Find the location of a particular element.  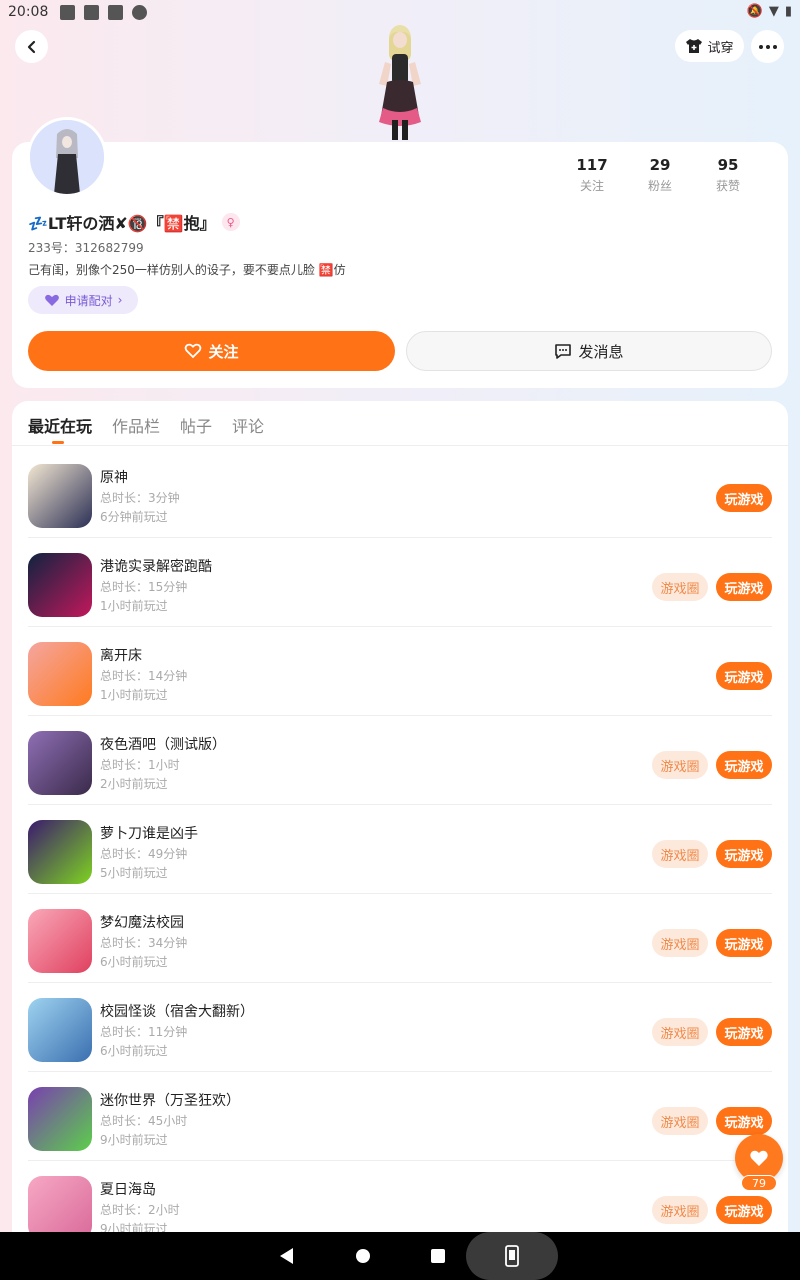

game-row: 夜色酒吧（测试版） 总时长：1小时 2小时前玩过 游戏圈 玩游戏 is located at coordinates (400, 760).